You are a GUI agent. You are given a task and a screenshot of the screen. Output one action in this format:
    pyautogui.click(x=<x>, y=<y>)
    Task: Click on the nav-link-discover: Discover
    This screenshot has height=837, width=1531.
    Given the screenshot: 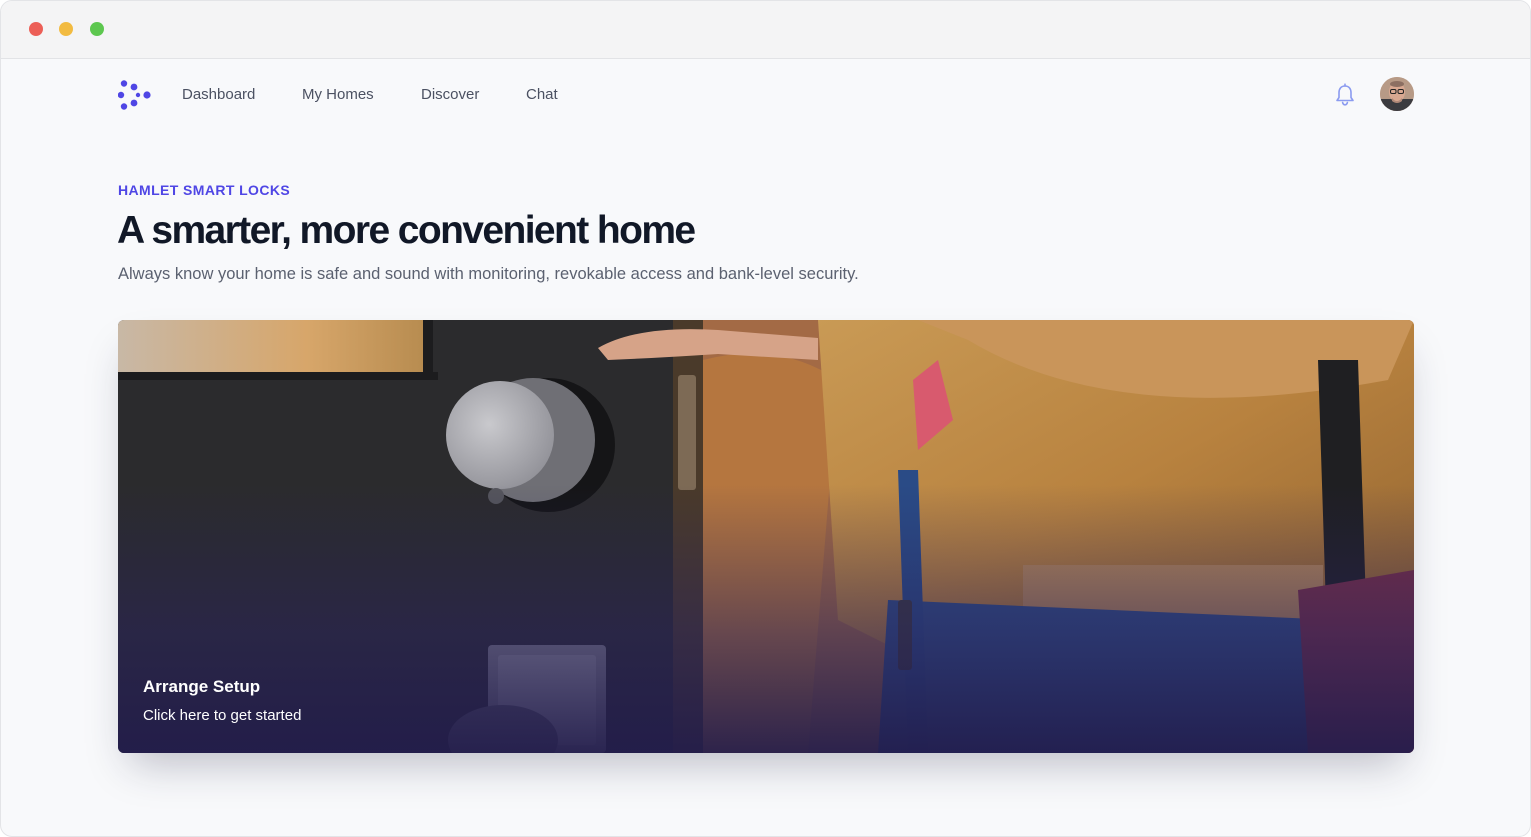 What is the action you would take?
    pyautogui.click(x=450, y=95)
    